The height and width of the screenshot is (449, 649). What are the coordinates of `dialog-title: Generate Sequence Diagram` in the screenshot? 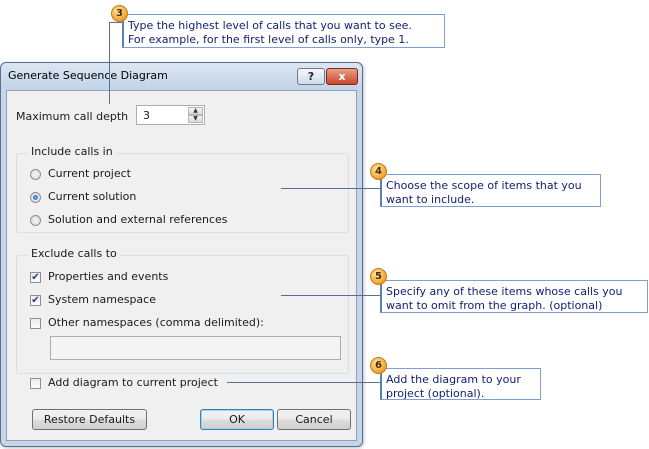 It's located at (88, 75).